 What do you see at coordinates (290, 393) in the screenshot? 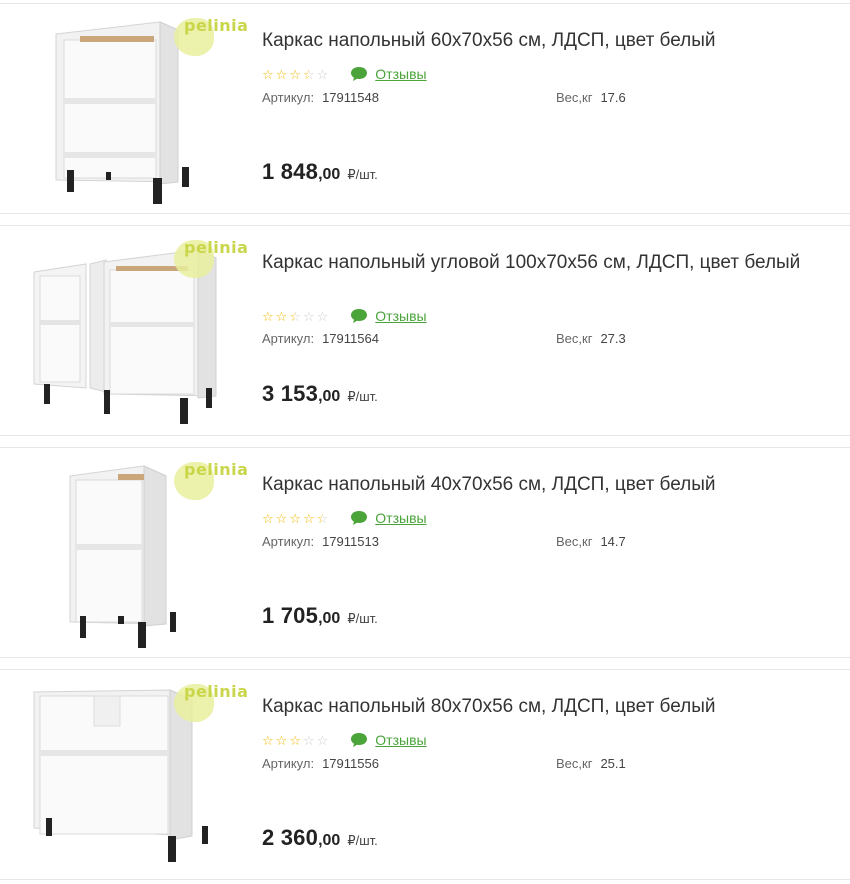
I see `price-integer: 3 153` at bounding box center [290, 393].